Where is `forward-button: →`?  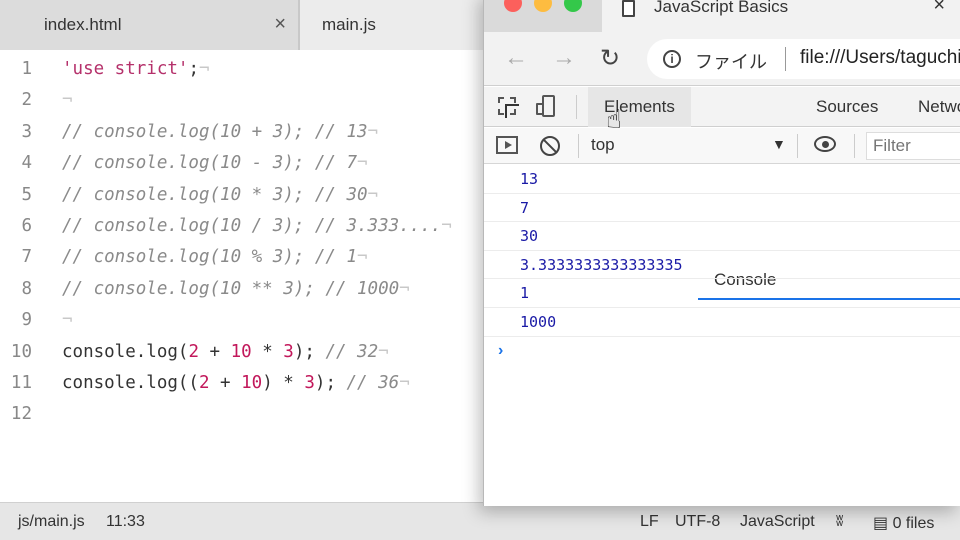
forward-button: → is located at coordinates (564, 58).